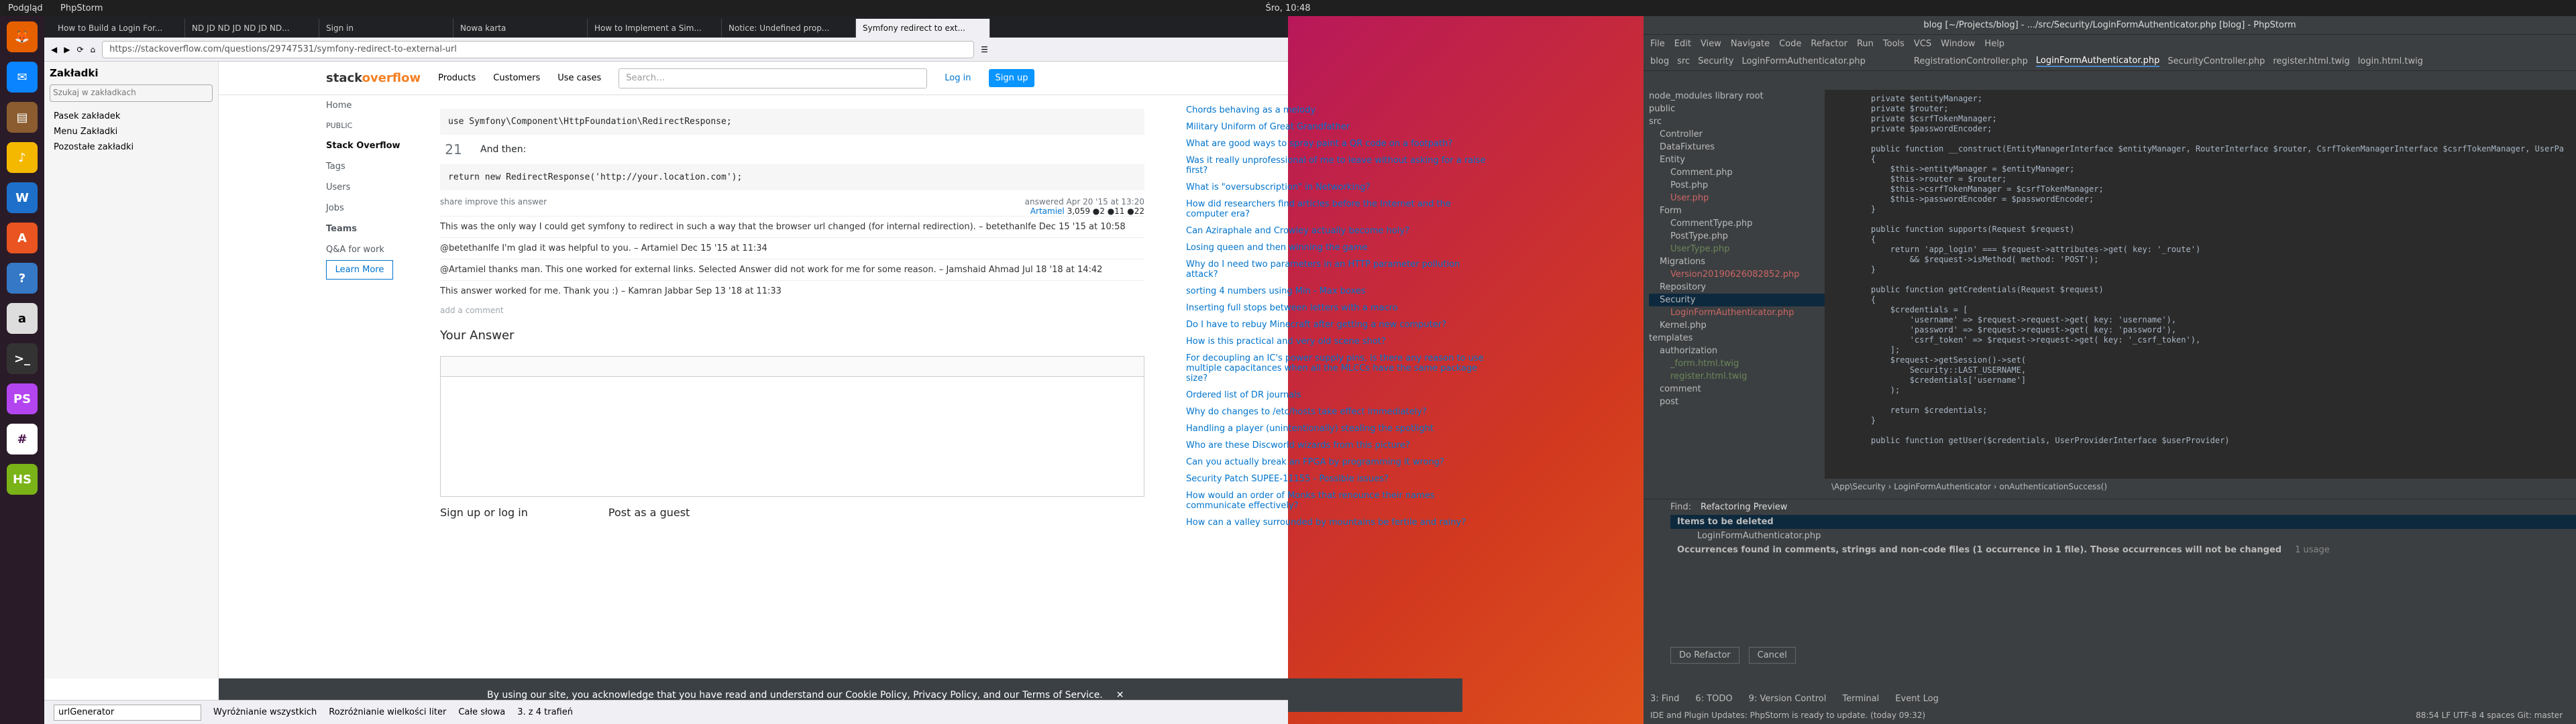  I want to click on code-line: return $credentials;, so click(2200, 411).